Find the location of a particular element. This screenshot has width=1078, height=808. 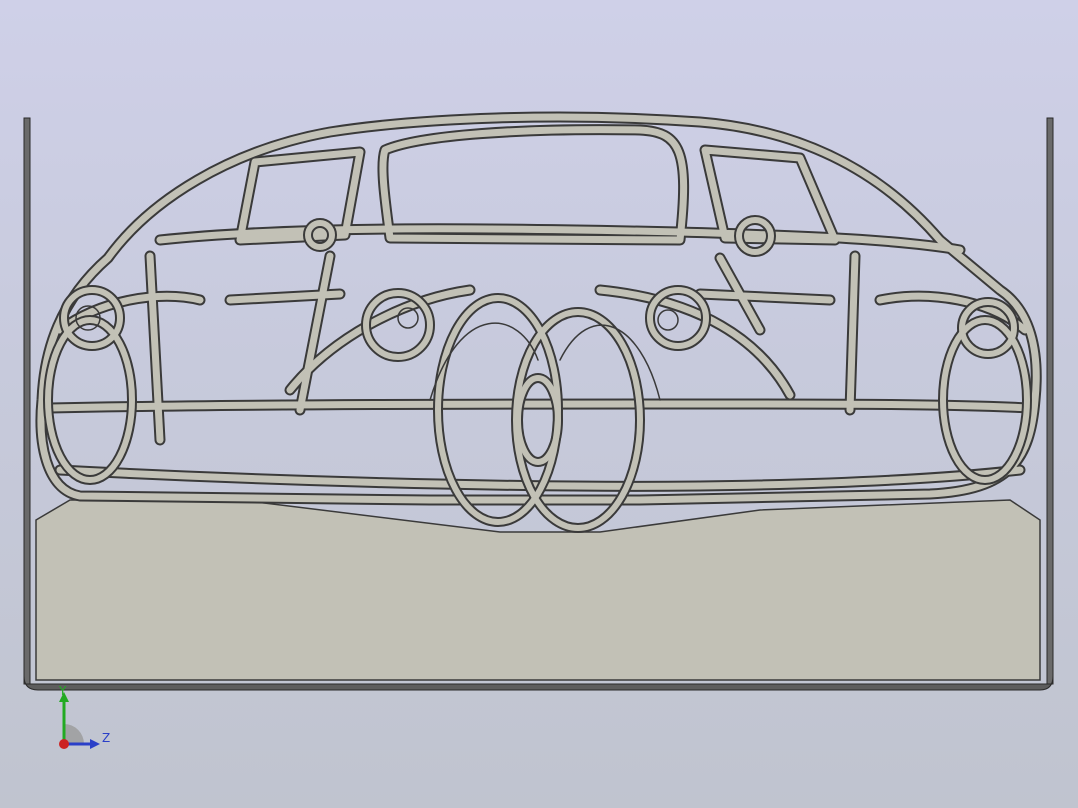

y-axis-label: Y is located at coordinates (63, 691).